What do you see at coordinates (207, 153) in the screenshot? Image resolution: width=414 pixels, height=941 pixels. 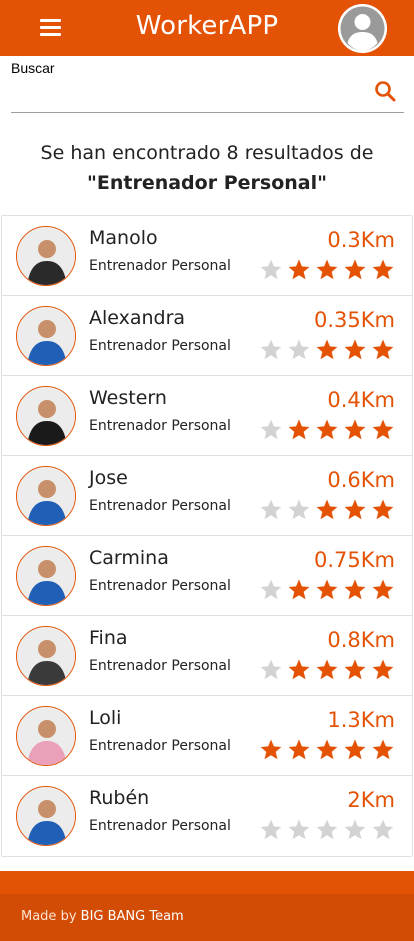 I see `results-count-text: Se han encontrado 8 resultados de` at bounding box center [207, 153].